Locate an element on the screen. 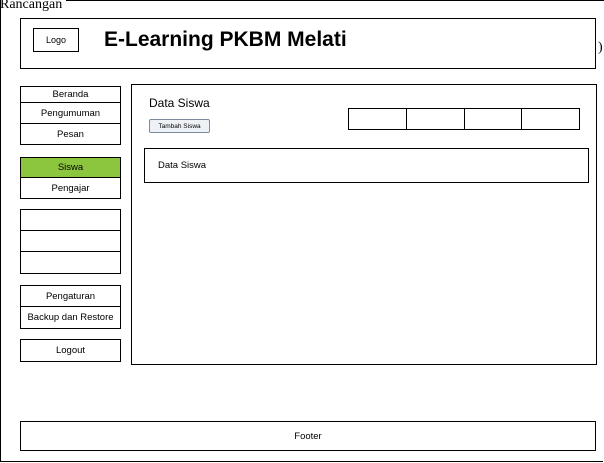  header: Logo E-Learning PKBM Melati is located at coordinates (308, 43).